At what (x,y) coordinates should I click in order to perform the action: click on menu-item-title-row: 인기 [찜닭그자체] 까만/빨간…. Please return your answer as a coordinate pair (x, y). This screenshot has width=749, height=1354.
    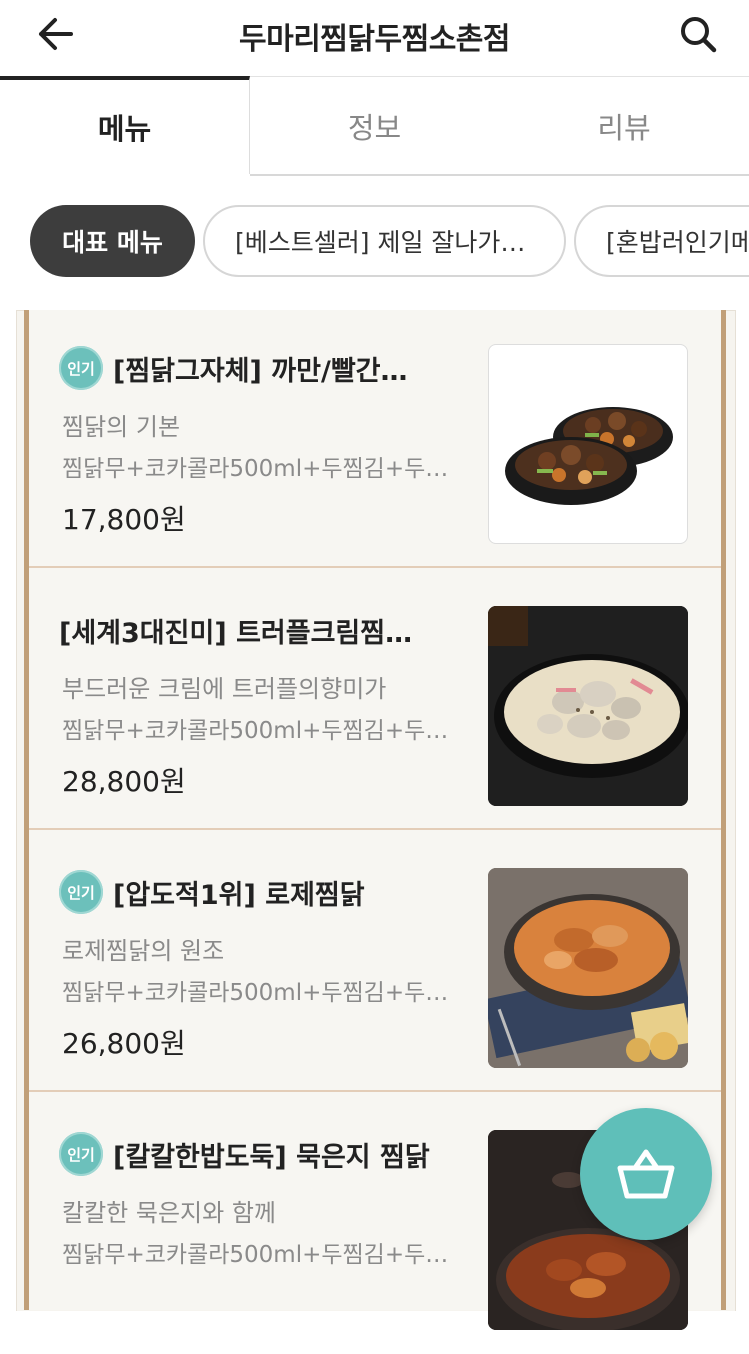
    Looking at the image, I should click on (233, 368).